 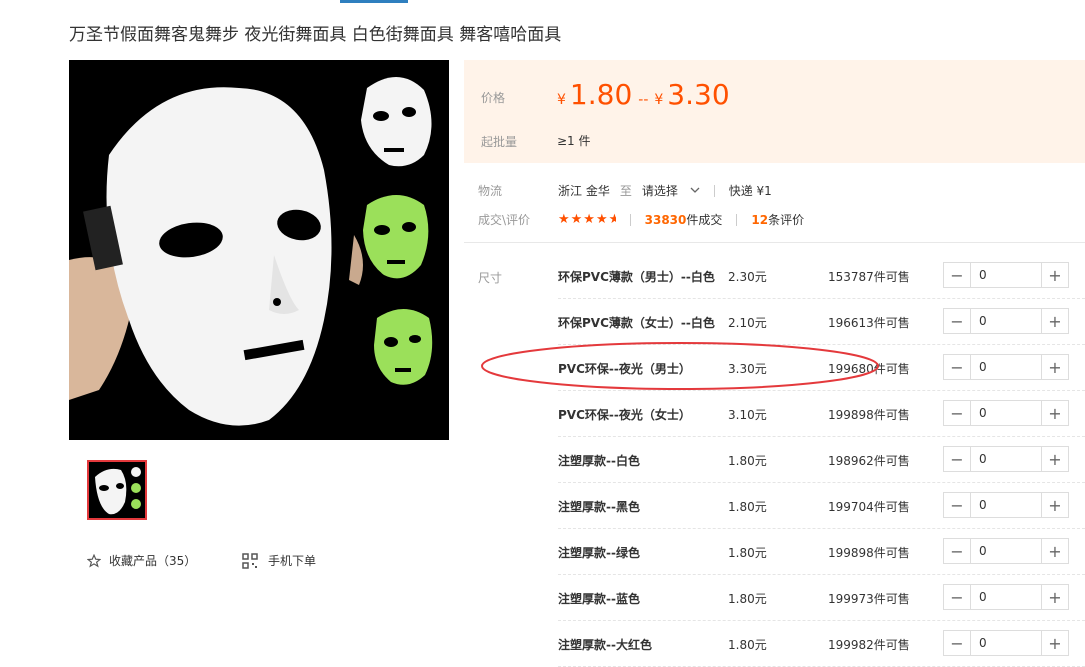 What do you see at coordinates (869, 323) in the screenshot?
I see `sku-stock: 196613件可售` at bounding box center [869, 323].